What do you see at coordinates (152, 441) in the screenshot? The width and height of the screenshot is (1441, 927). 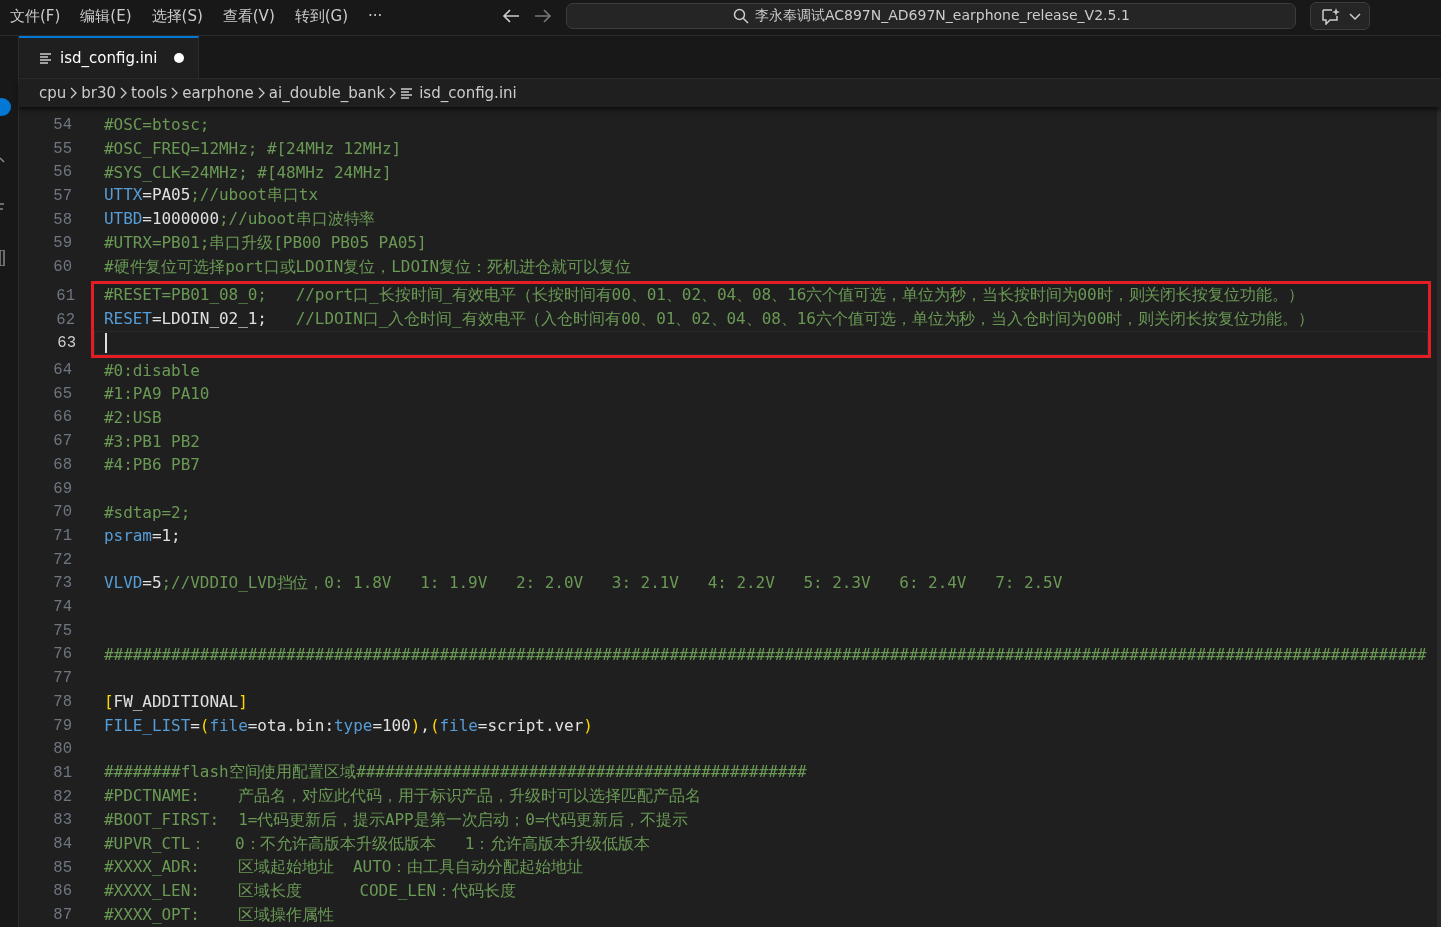 I see `code-line: #3:PB1 PB2` at bounding box center [152, 441].